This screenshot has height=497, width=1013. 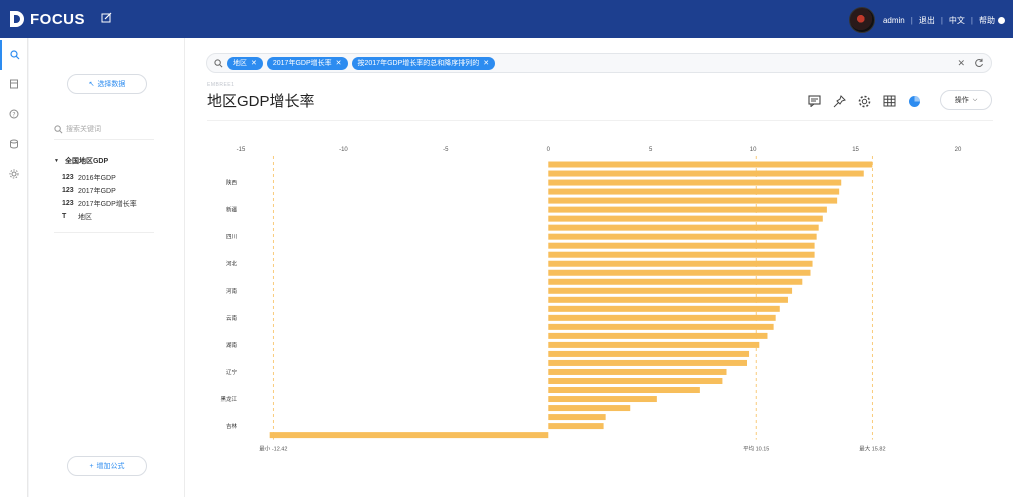 I want to click on table-view-button, so click(x=889, y=101).